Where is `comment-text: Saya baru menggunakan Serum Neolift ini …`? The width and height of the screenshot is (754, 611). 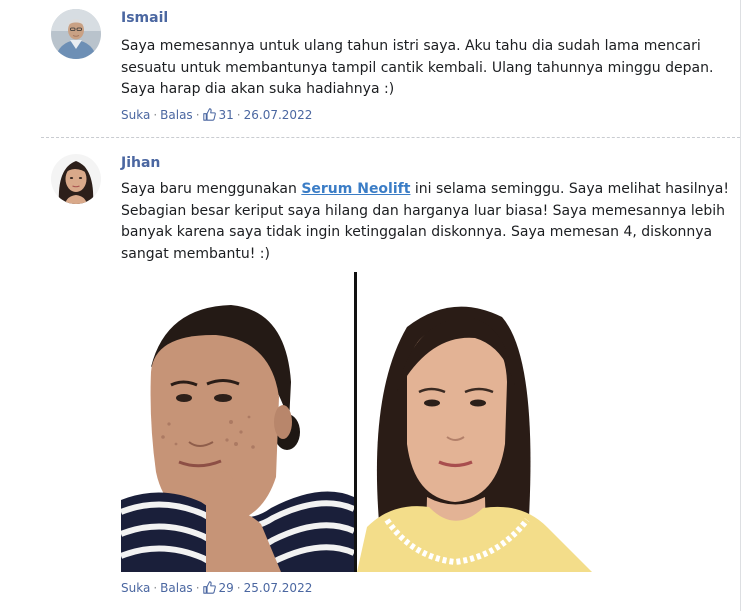 comment-text: Saya baru menggunakan Serum Neolift ini … is located at coordinates (426, 222).